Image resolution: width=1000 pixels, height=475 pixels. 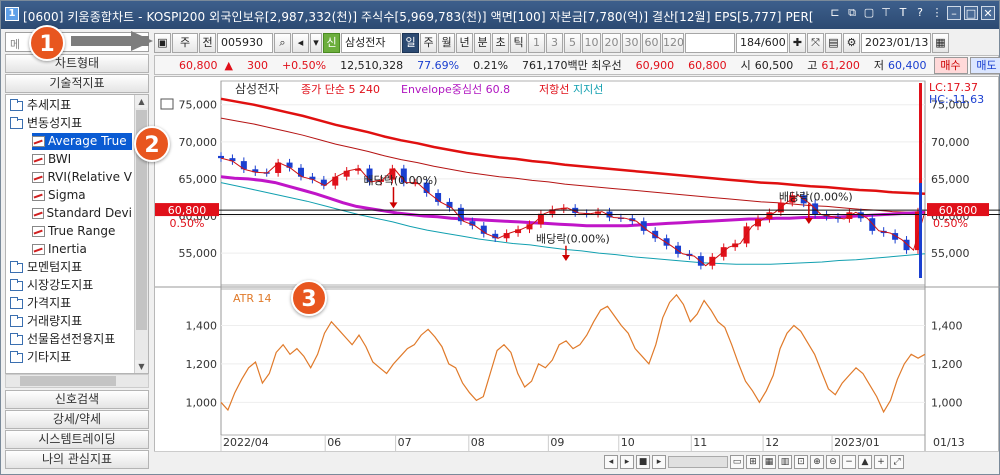 What do you see at coordinates (958, 210) in the screenshot?
I see `price-tag-right-label: 60,800` at bounding box center [958, 210].